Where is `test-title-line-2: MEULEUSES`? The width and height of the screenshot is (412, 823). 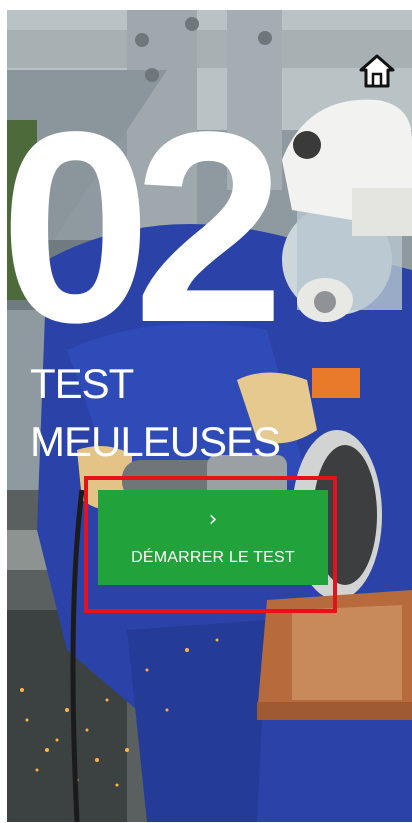
test-title-line-2: MEULEUSES is located at coordinates (155, 441).